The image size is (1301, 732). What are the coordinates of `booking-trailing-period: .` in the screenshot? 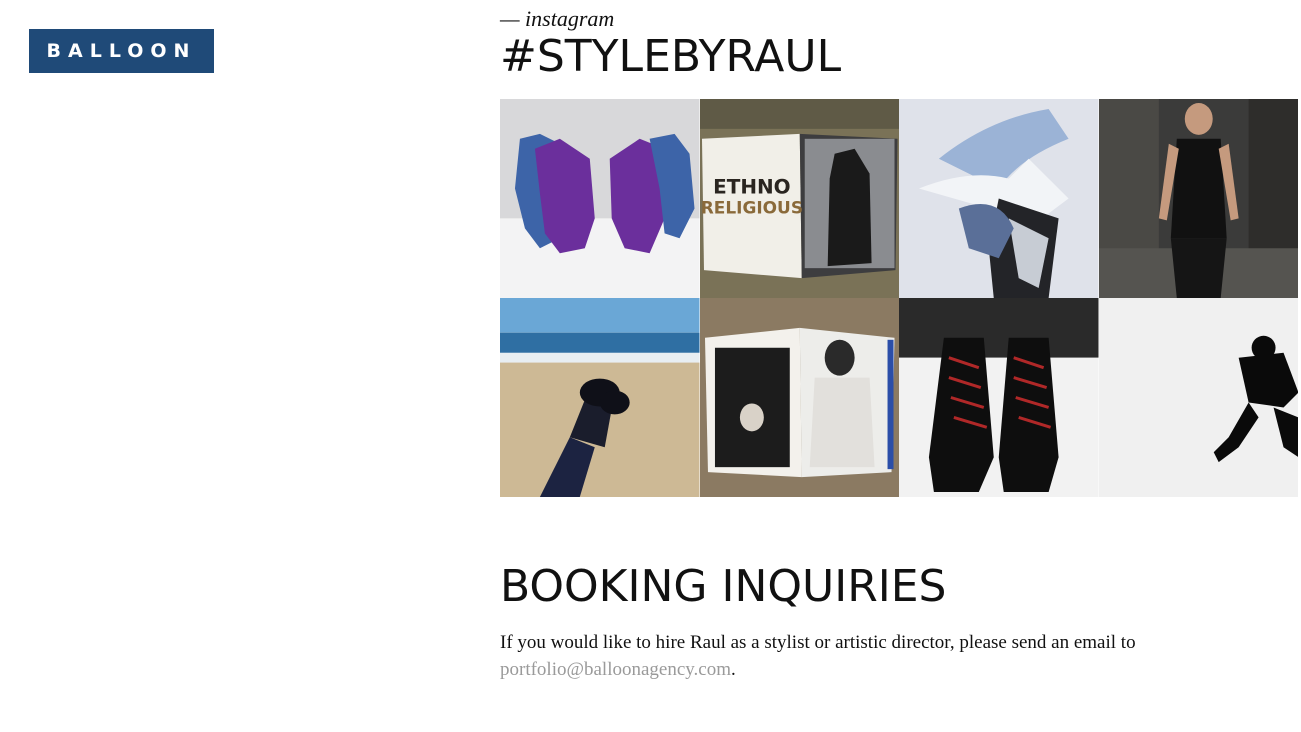 It's located at (733, 669).